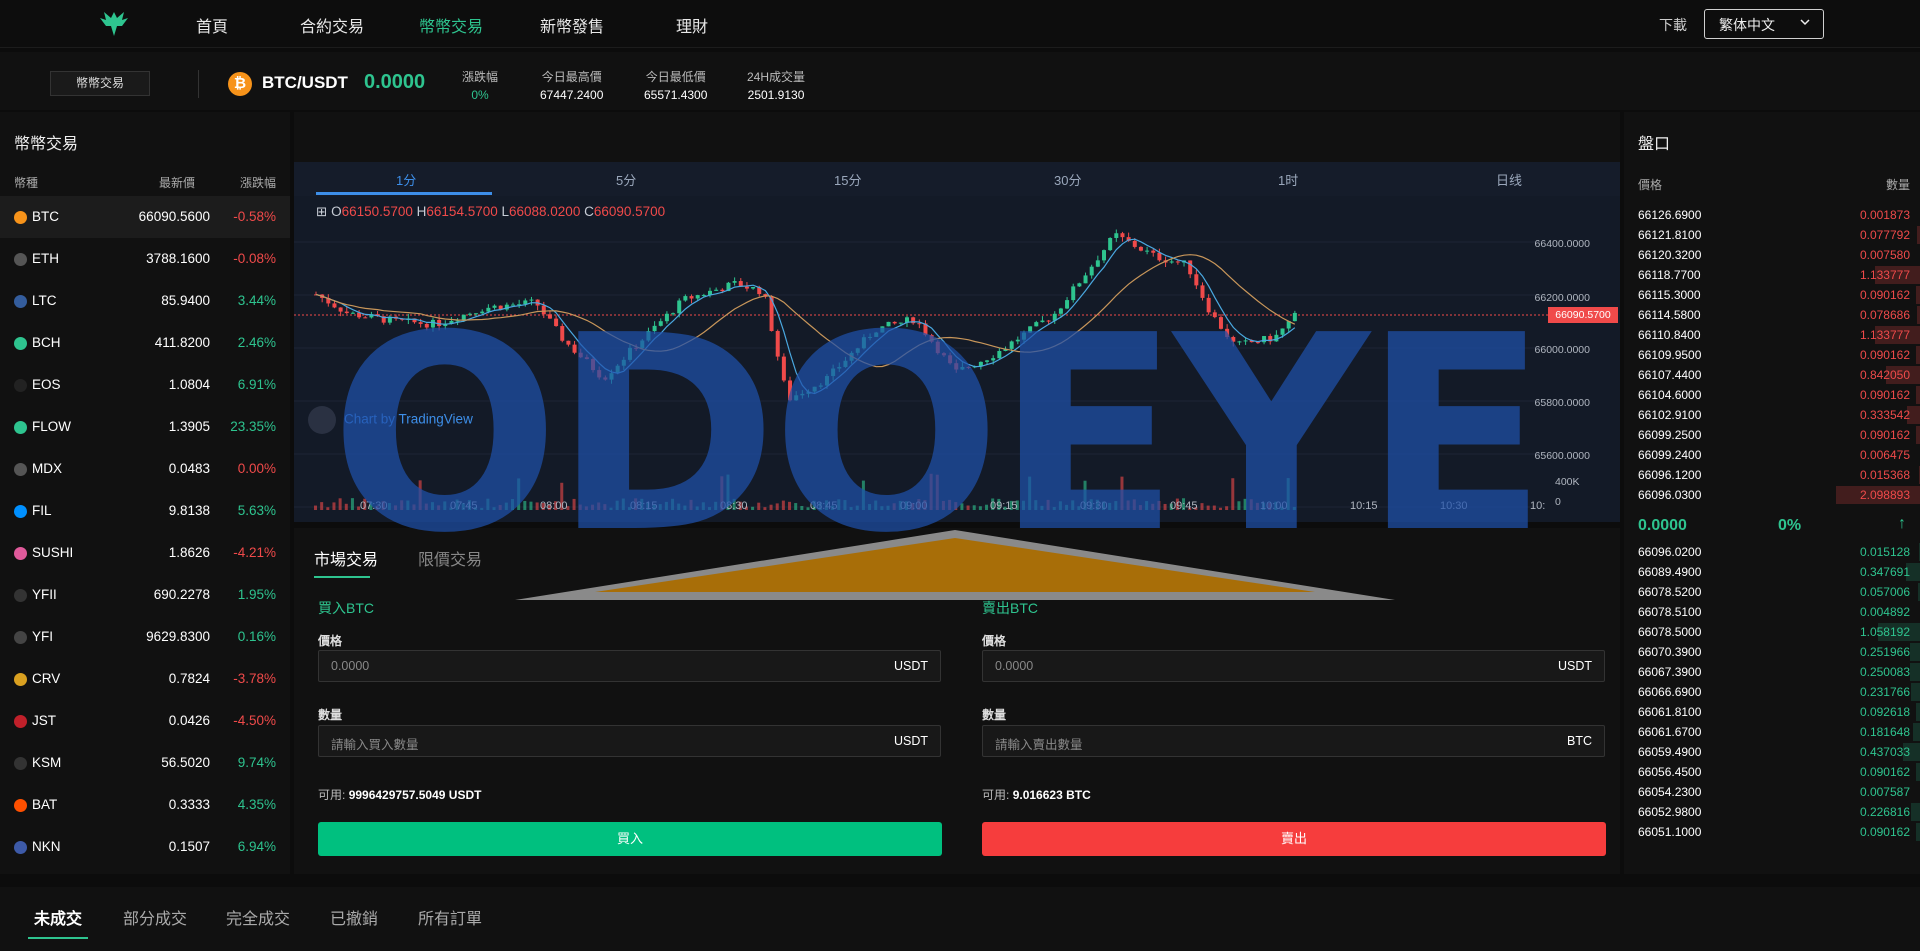 This screenshot has width=1920, height=951. What do you see at coordinates (1294, 839) in the screenshot?
I see `sell-button: 賣出` at bounding box center [1294, 839].